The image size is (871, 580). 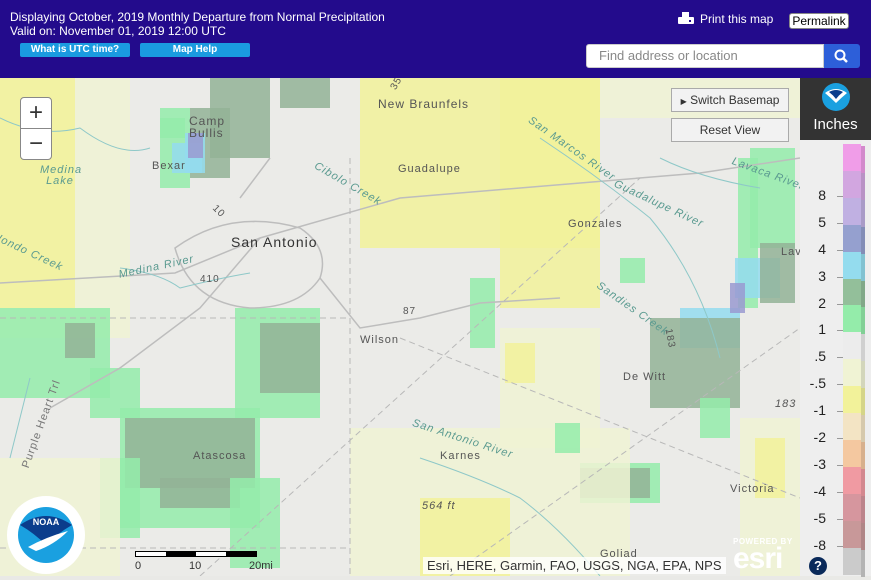 I want to click on switch-basemap-button: ▶ Switch Basemap, so click(x=730, y=100).